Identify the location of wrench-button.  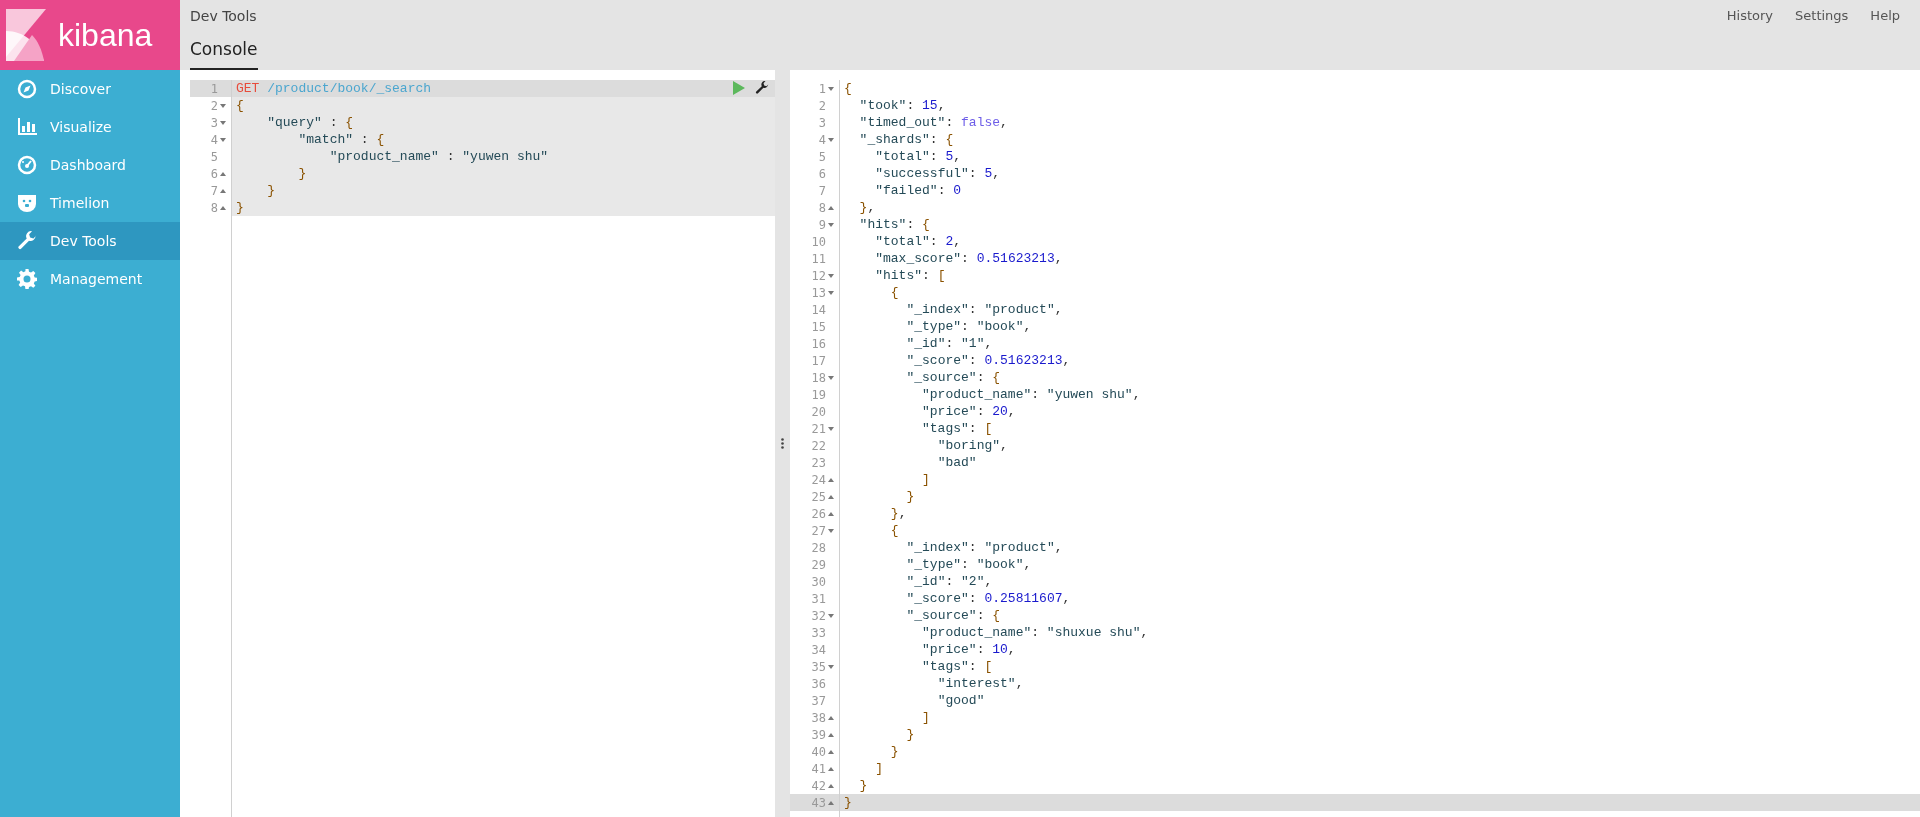
(762, 88).